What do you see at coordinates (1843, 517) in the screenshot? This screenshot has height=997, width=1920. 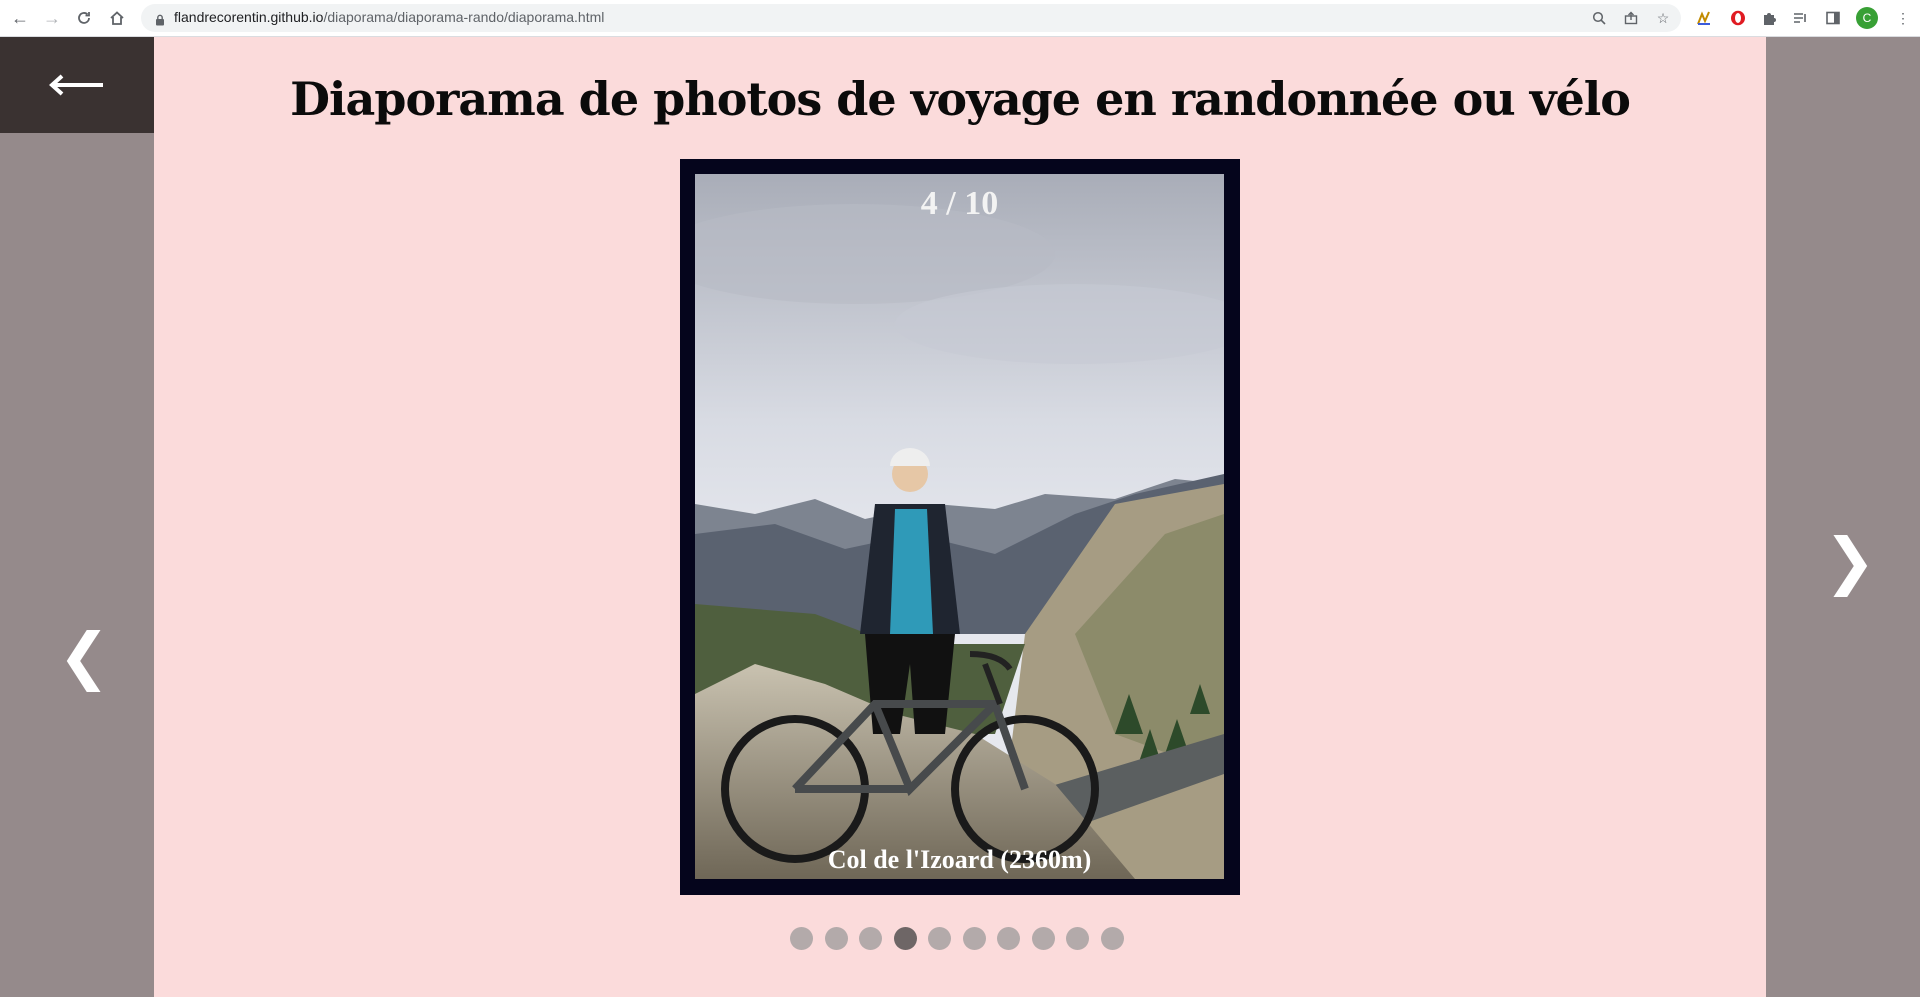 I see `right-side-bar` at bounding box center [1843, 517].